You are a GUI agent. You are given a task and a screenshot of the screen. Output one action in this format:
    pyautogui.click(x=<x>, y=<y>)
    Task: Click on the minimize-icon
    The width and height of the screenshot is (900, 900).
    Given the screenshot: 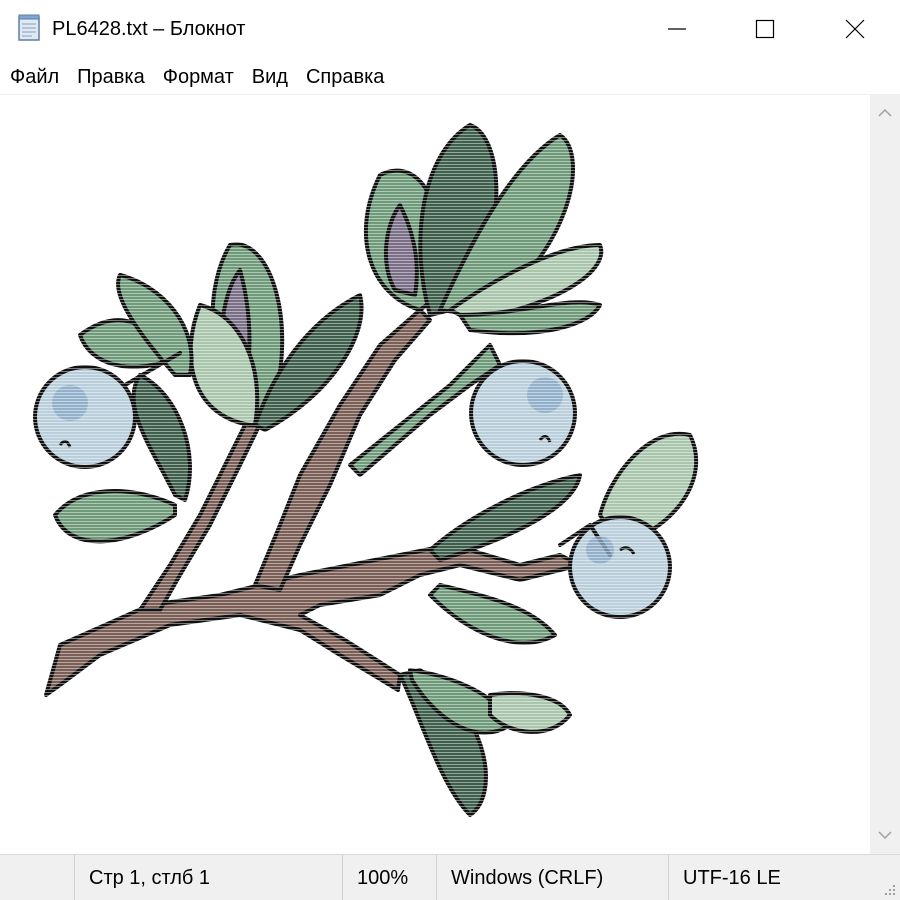 What is the action you would take?
    pyautogui.click(x=677, y=29)
    